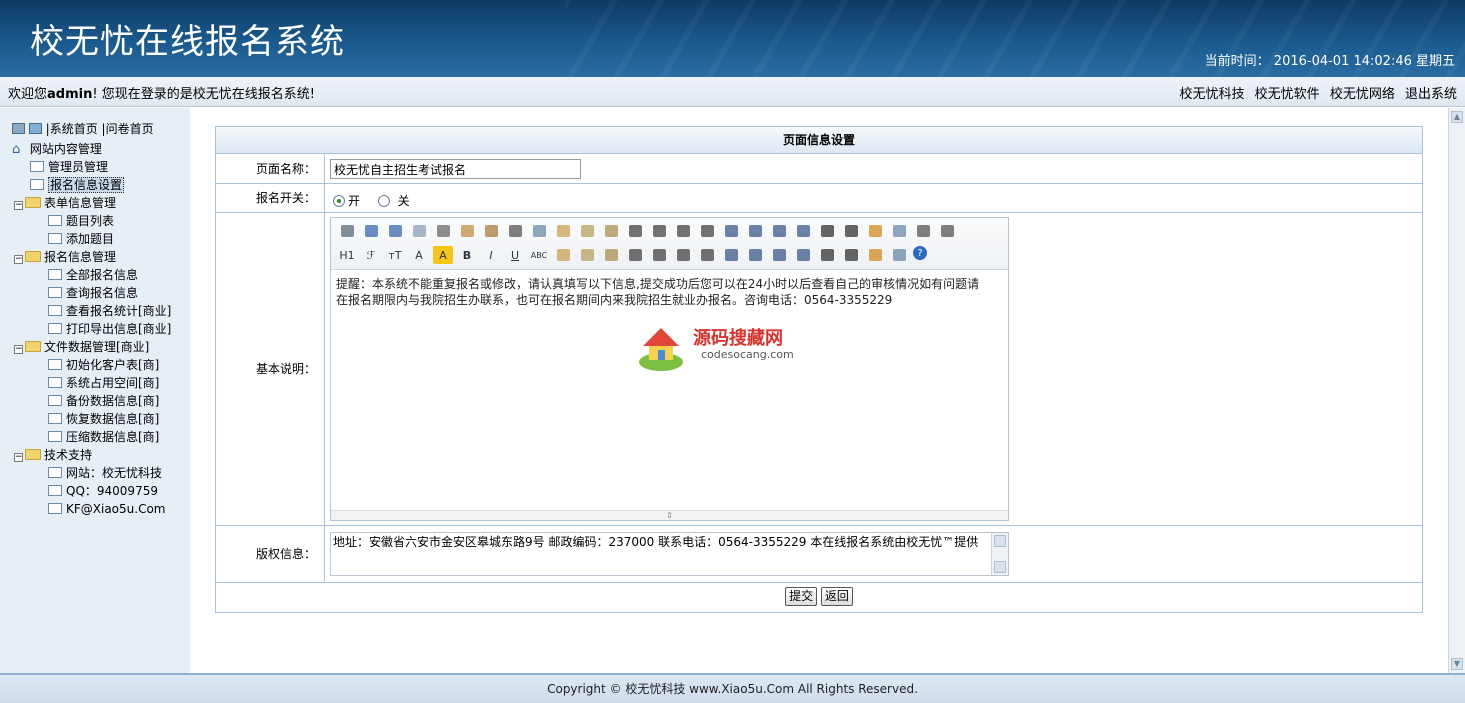 Image resolution: width=1465 pixels, height=703 pixels. I want to click on align-center-icon, so click(659, 231).